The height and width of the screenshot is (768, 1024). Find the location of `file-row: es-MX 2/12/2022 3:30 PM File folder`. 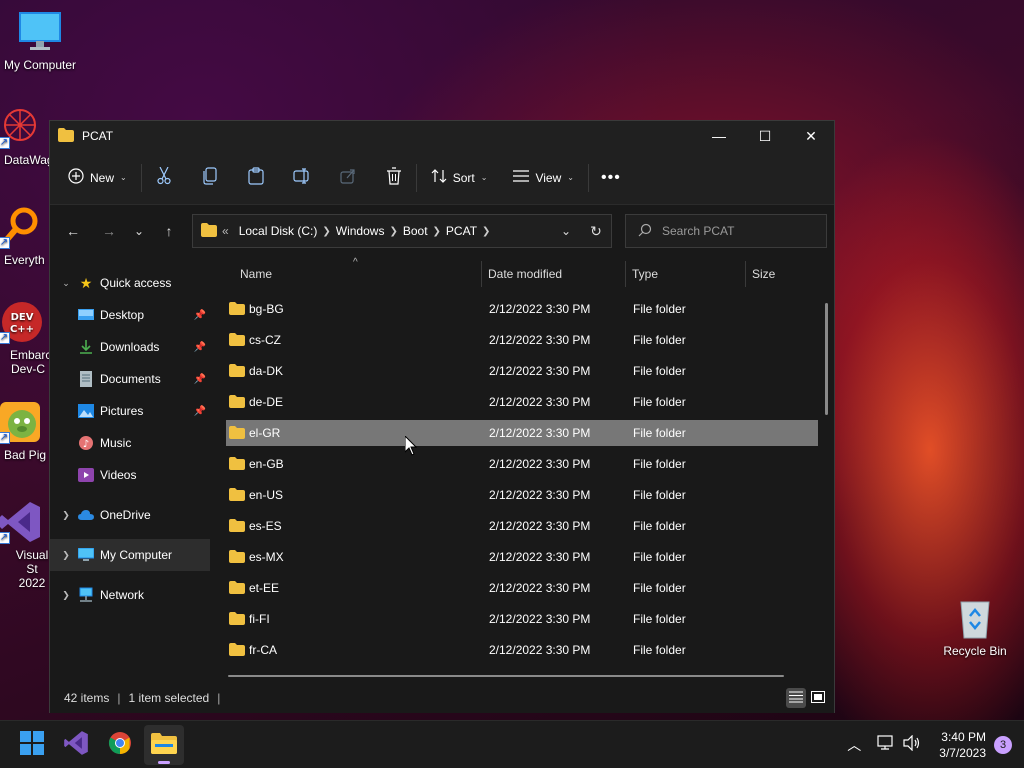

file-row: es-MX 2/12/2022 3:30 PM File folder is located at coordinates (522, 557).